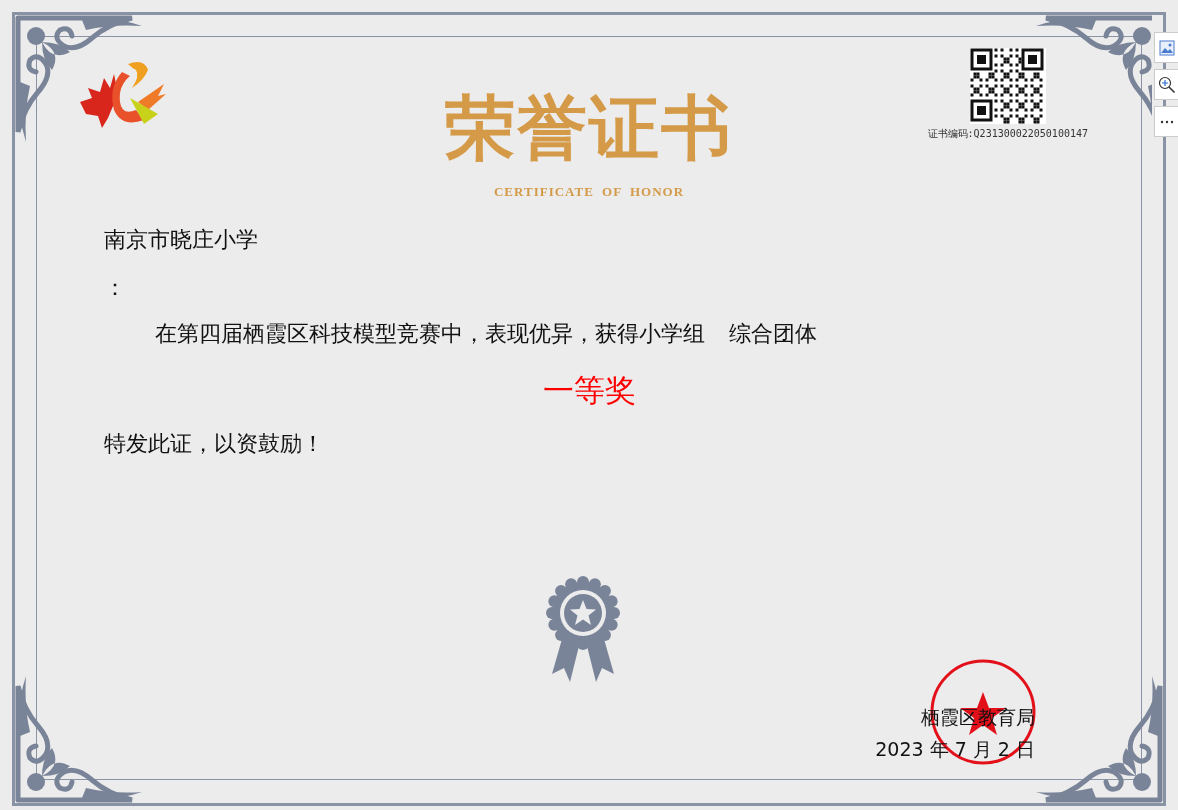 The height and width of the screenshot is (810, 1178). Describe the element at coordinates (955, 749) in the screenshot. I see `issue-date: 2023 年 7 月 2 日` at that location.